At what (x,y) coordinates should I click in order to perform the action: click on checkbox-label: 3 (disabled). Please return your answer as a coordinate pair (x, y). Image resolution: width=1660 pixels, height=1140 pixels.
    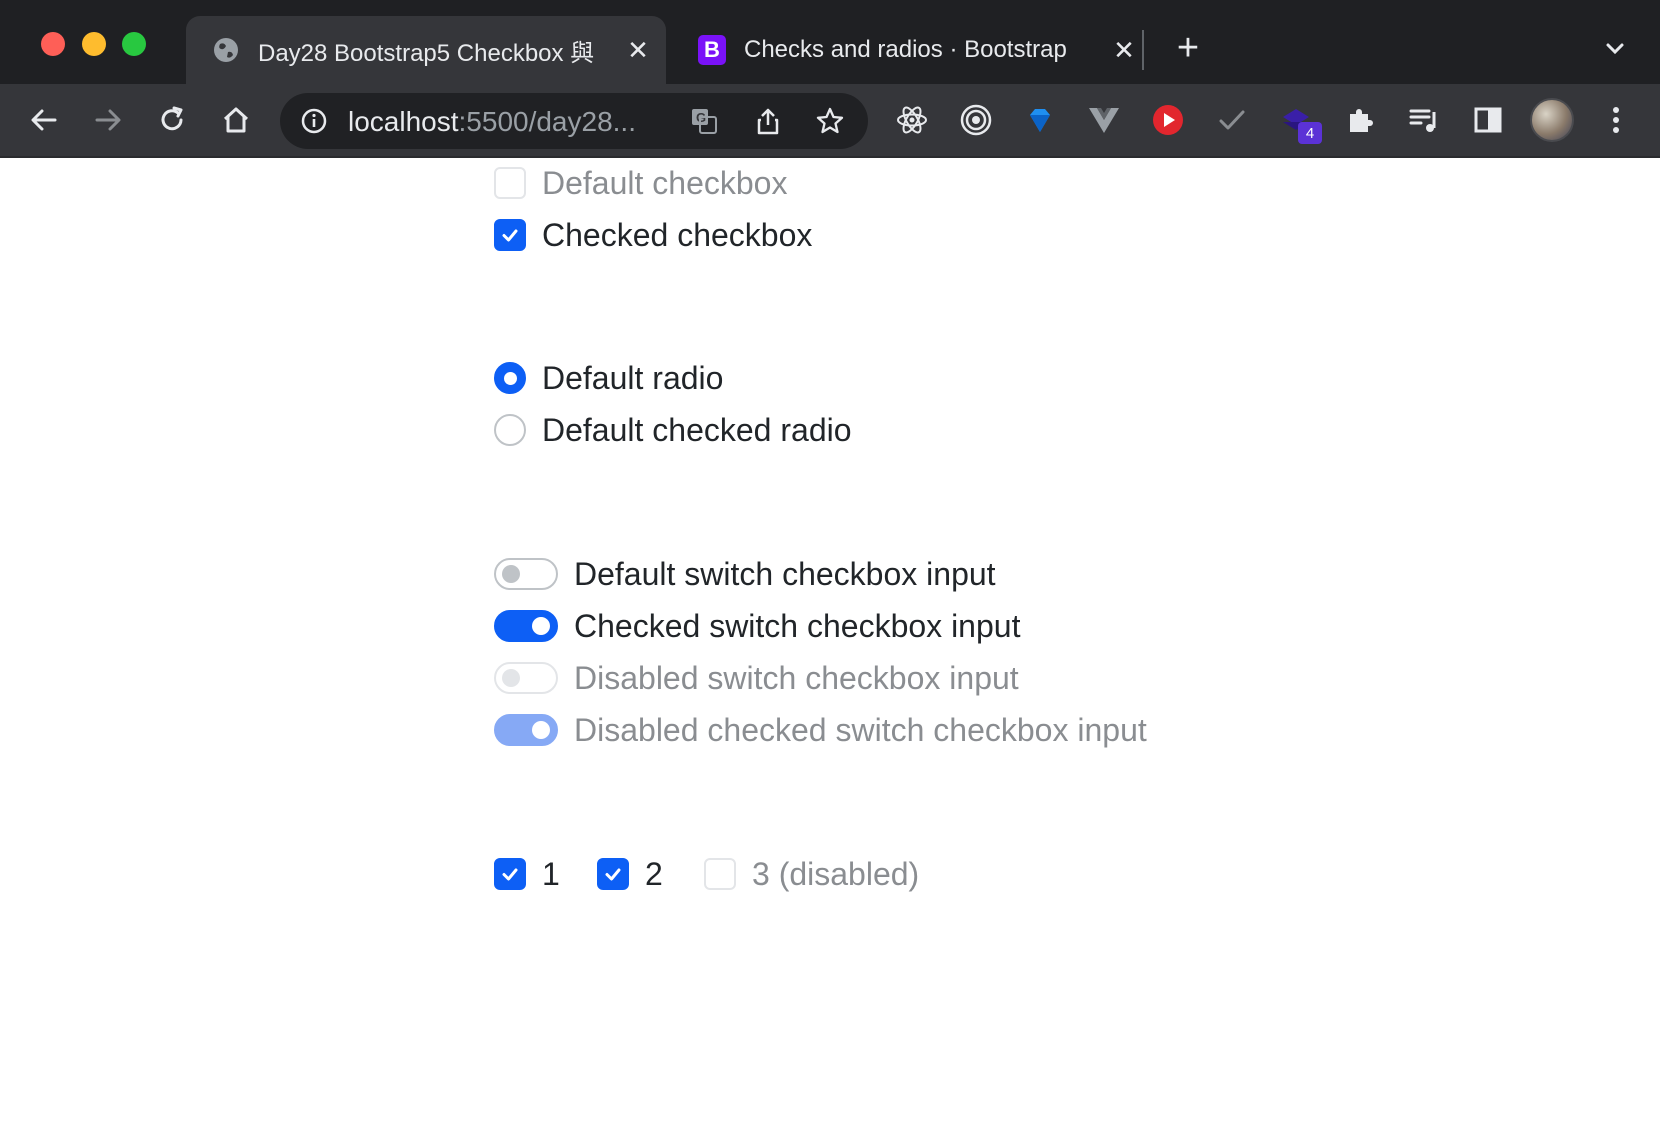
    Looking at the image, I should click on (836, 873).